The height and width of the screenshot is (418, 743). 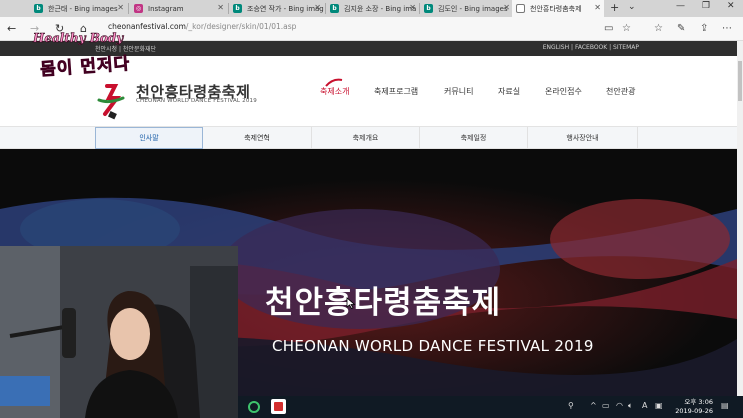 What do you see at coordinates (644, 405) in the screenshot?
I see `ime-indicator: A` at bounding box center [644, 405].